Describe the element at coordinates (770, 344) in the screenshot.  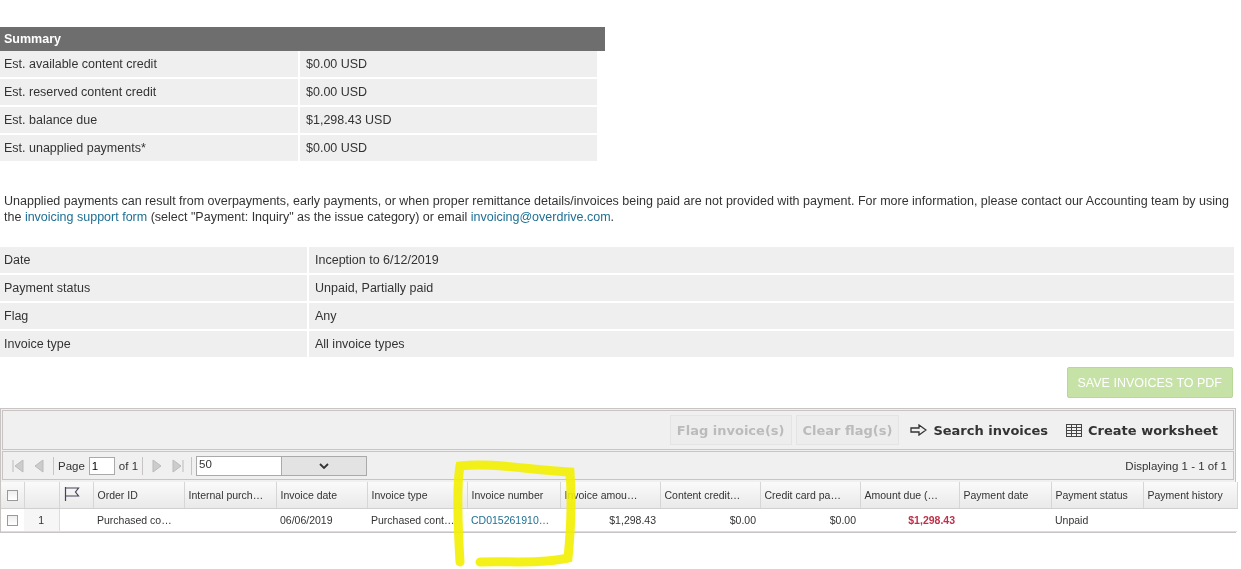
I see `filter-value: All invoice types` at that location.